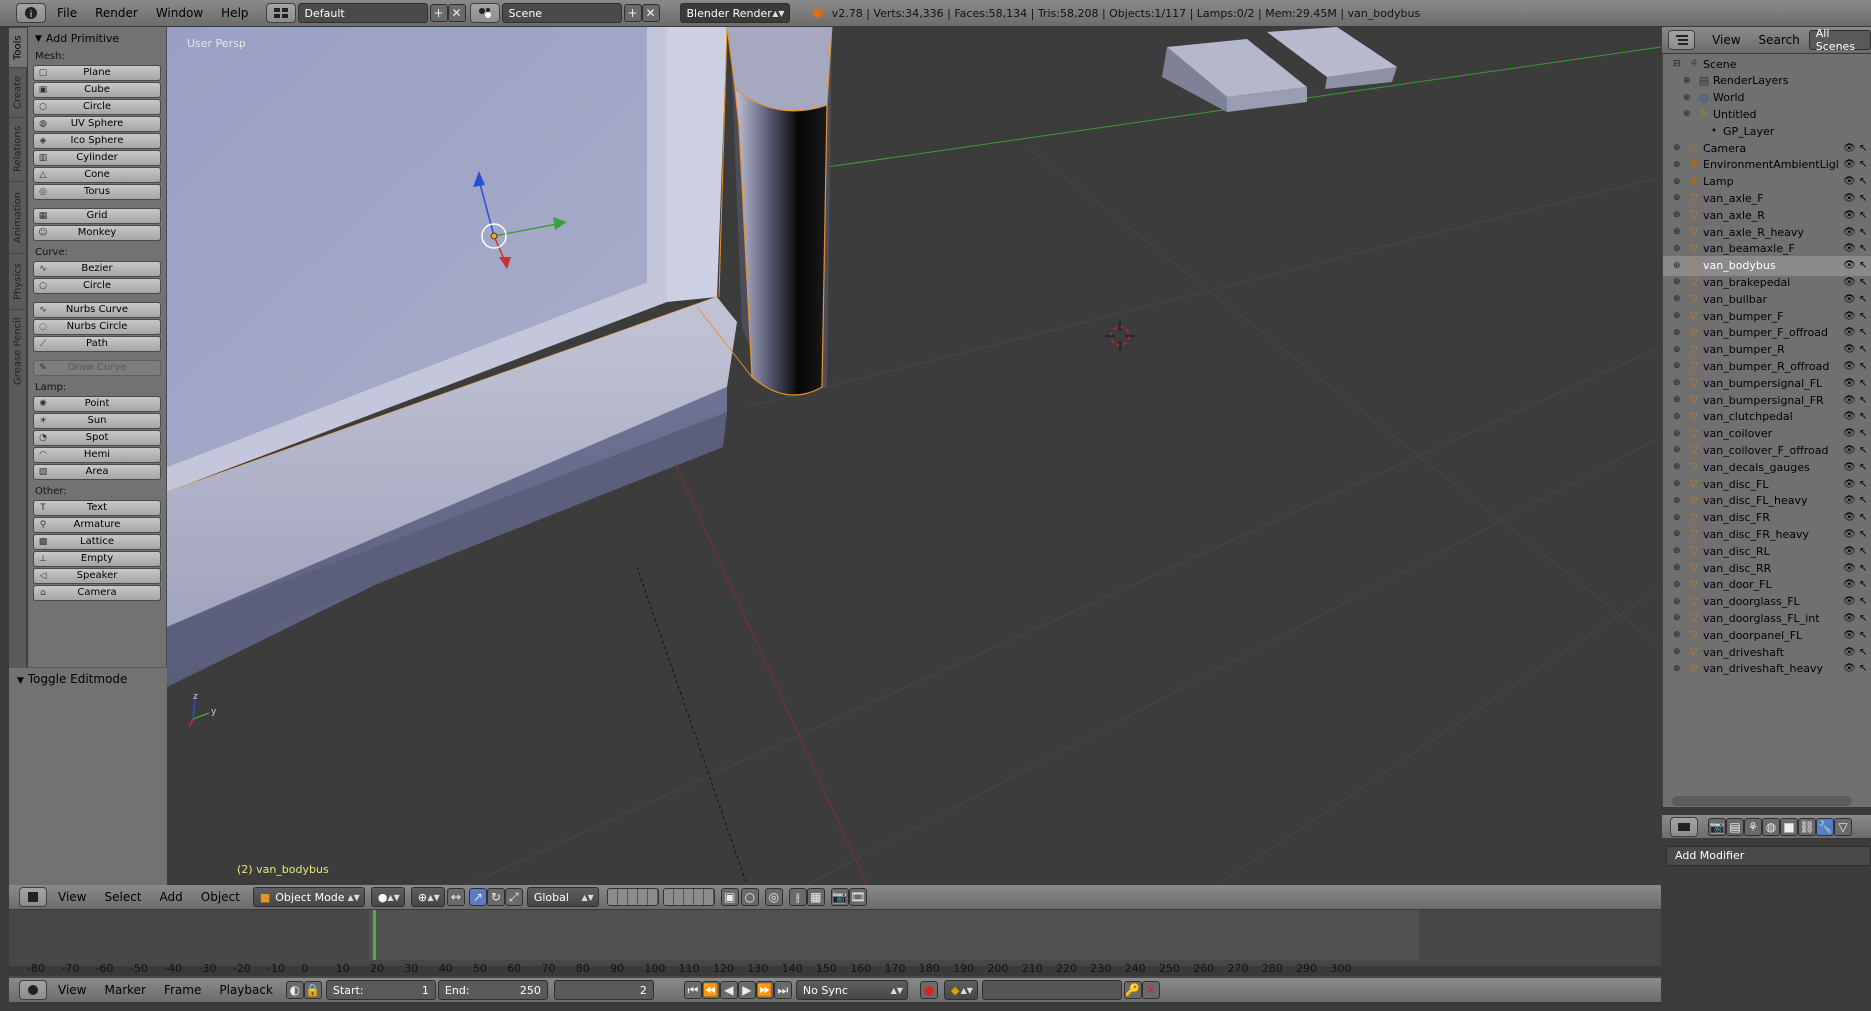 The width and height of the screenshot is (1871, 1011). I want to click on tab-relations: Relations, so click(18, 149).